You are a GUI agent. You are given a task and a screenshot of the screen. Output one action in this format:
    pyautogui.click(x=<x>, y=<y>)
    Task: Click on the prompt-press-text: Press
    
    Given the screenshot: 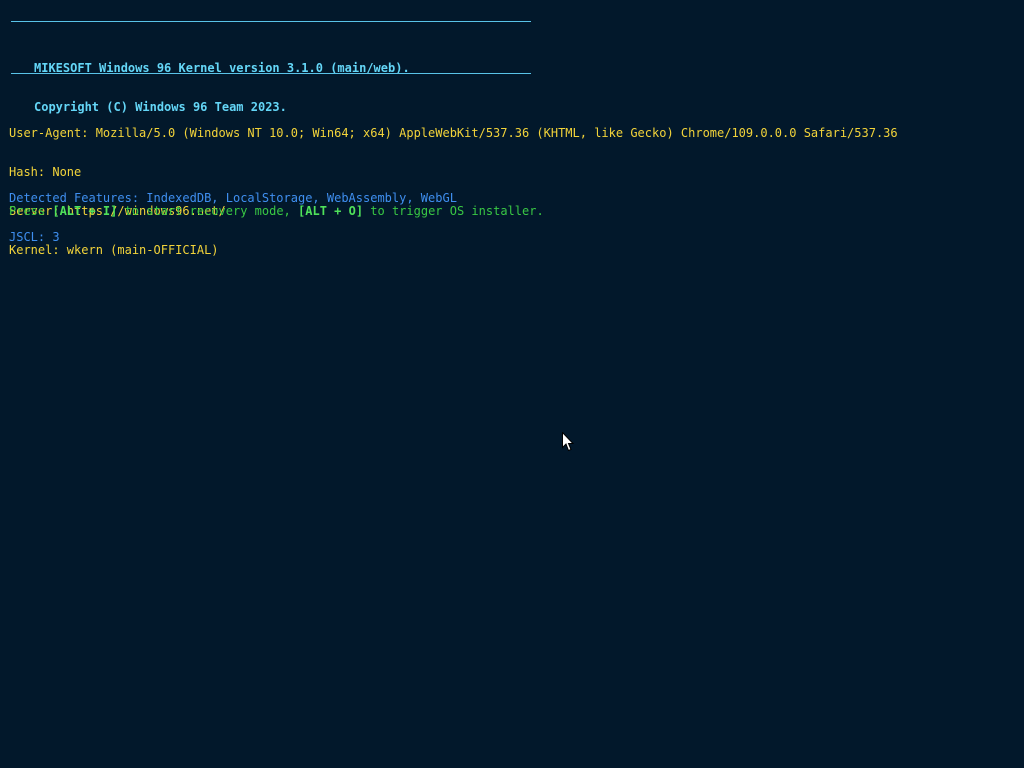 What is the action you would take?
    pyautogui.click(x=31, y=211)
    